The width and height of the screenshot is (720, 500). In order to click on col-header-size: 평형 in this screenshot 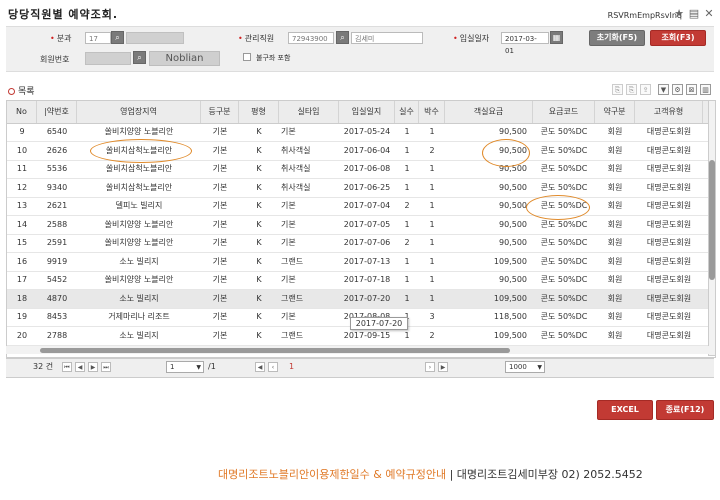, I will do `click(259, 112)`.